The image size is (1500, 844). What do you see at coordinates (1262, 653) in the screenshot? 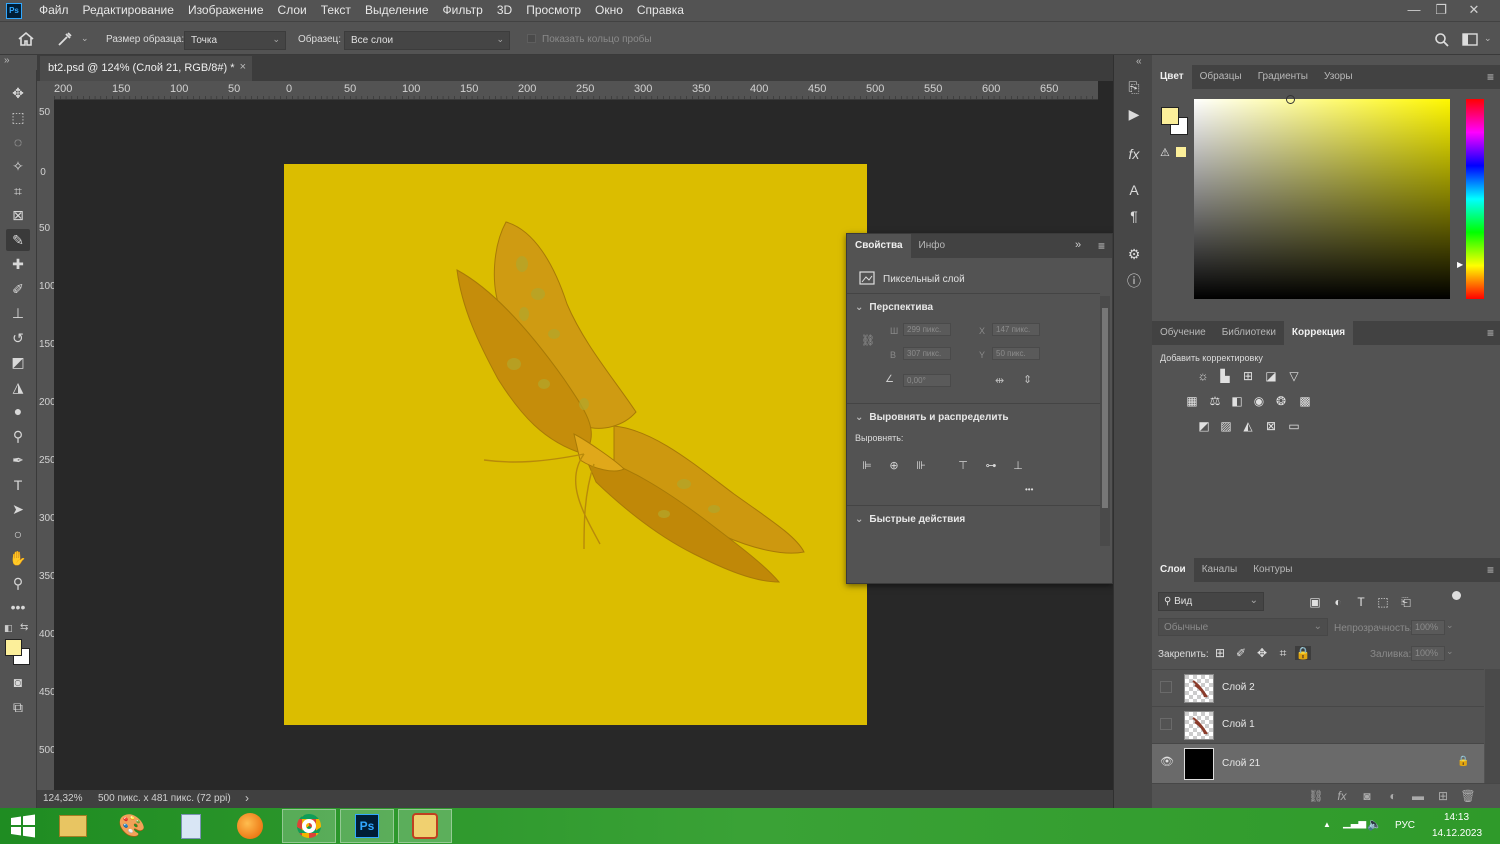
I see `lock-position-icon: ✥` at bounding box center [1262, 653].